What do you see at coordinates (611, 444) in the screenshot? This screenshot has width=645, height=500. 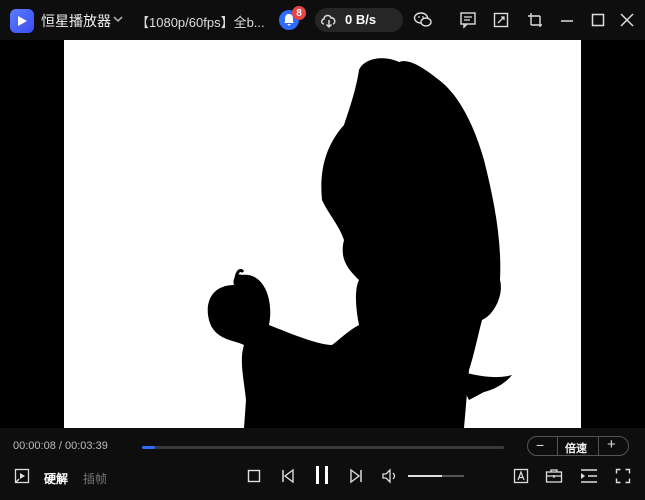 I see `rate-increase-button: +` at bounding box center [611, 444].